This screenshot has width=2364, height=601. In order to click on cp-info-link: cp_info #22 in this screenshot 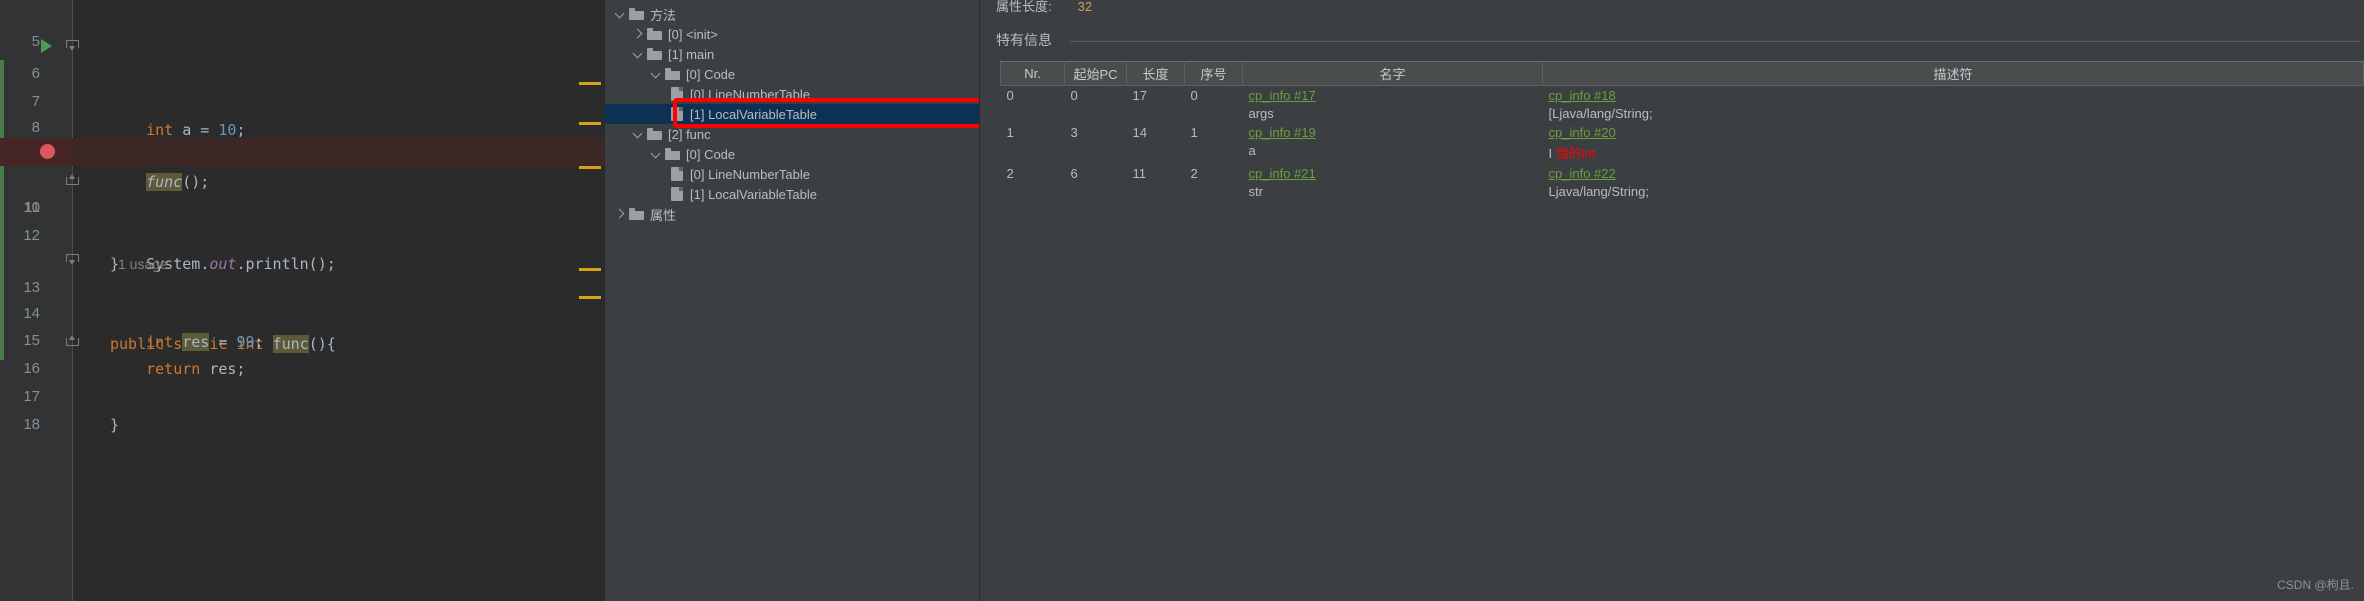, I will do `click(1953, 173)`.